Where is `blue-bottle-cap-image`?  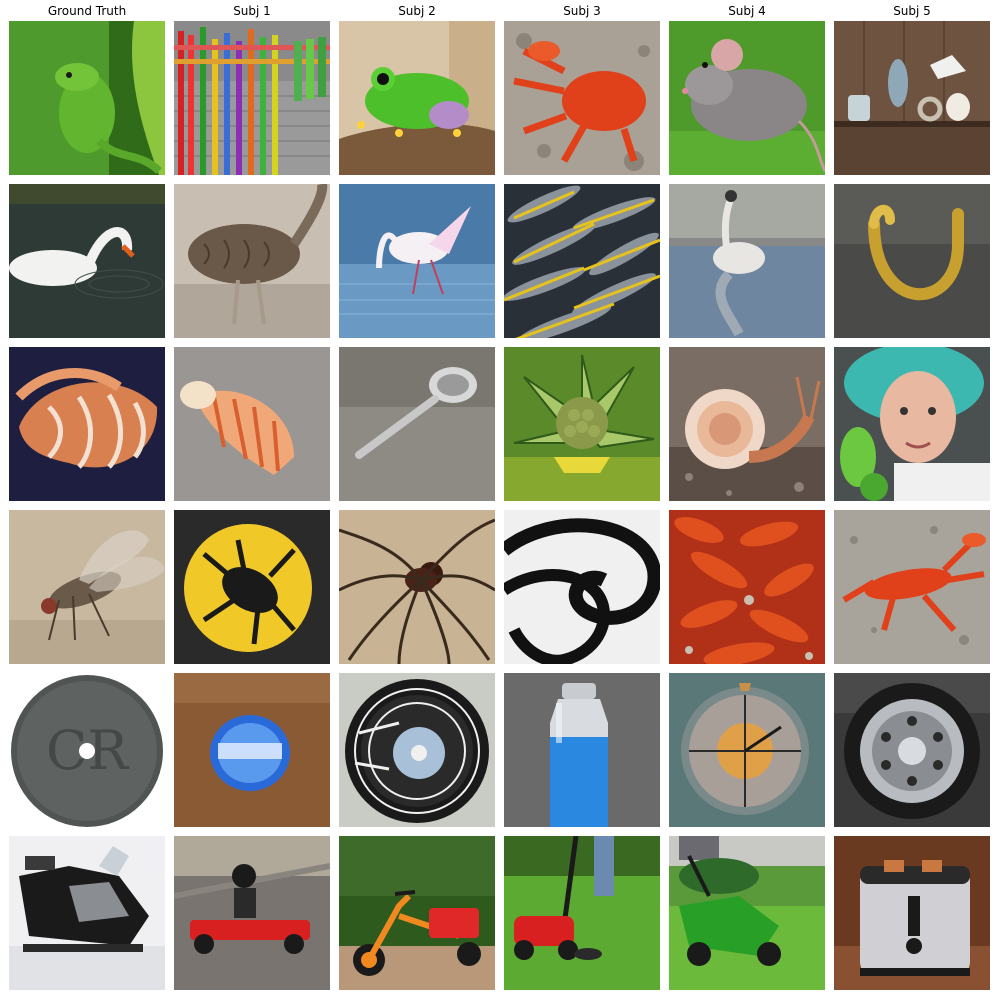 blue-bottle-cap-image is located at coordinates (252, 750).